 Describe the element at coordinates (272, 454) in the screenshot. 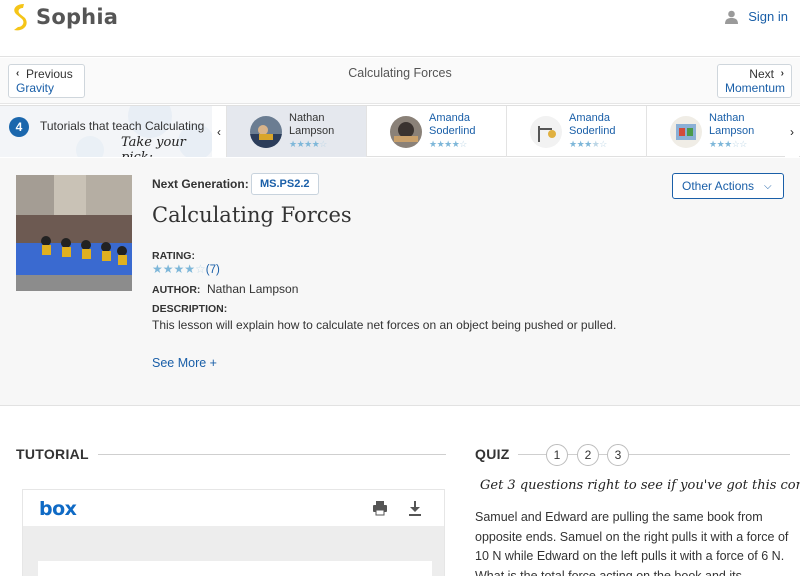

I see `divider` at that location.